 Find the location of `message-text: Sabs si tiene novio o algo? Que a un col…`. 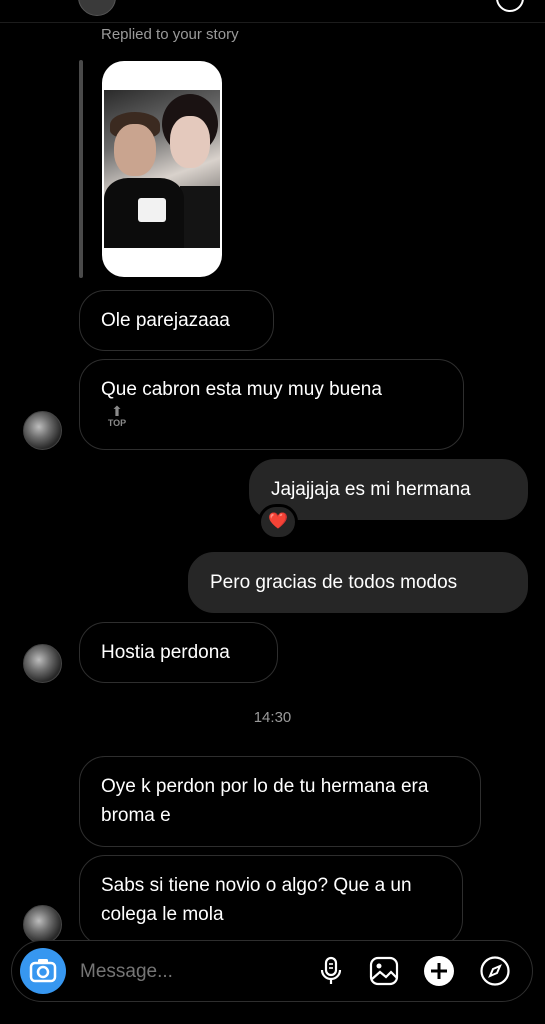

message-text: Sabs si tiene novio o algo? Que a un col… is located at coordinates (256, 900).